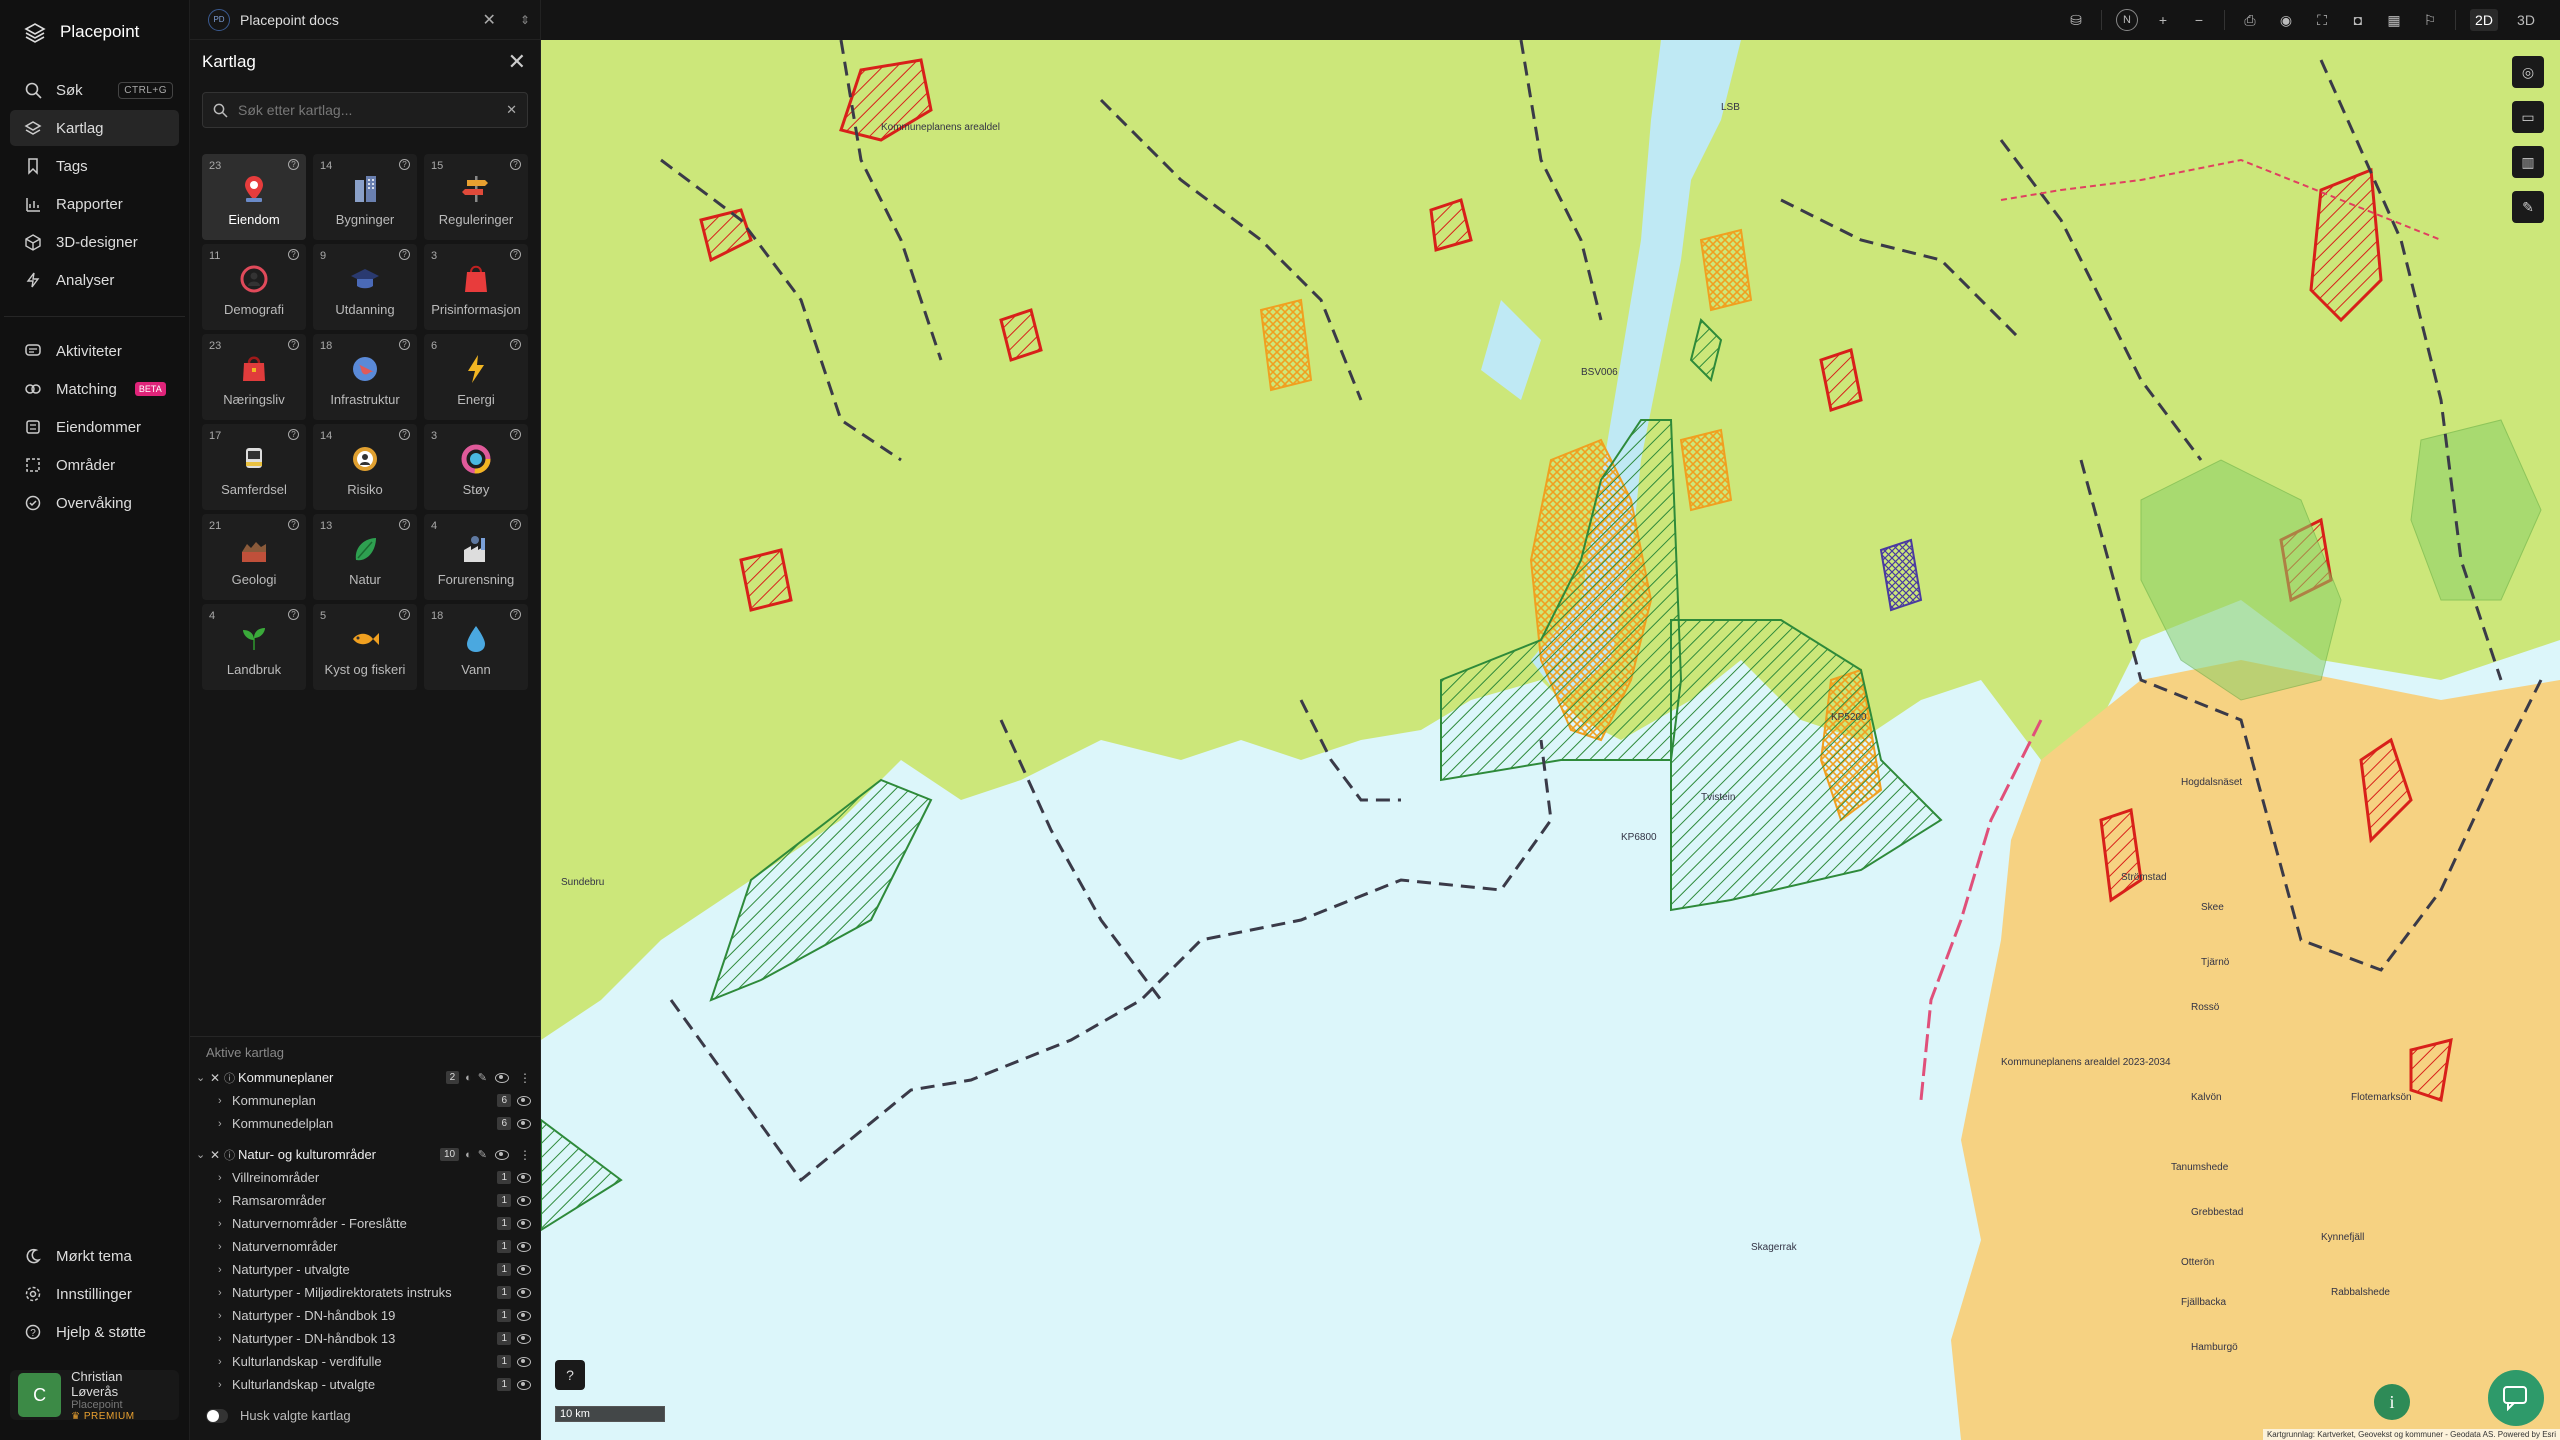 The image size is (2560, 1440). Describe the element at coordinates (476, 647) in the screenshot. I see `layer-tile-vann: 18? Vann` at that location.